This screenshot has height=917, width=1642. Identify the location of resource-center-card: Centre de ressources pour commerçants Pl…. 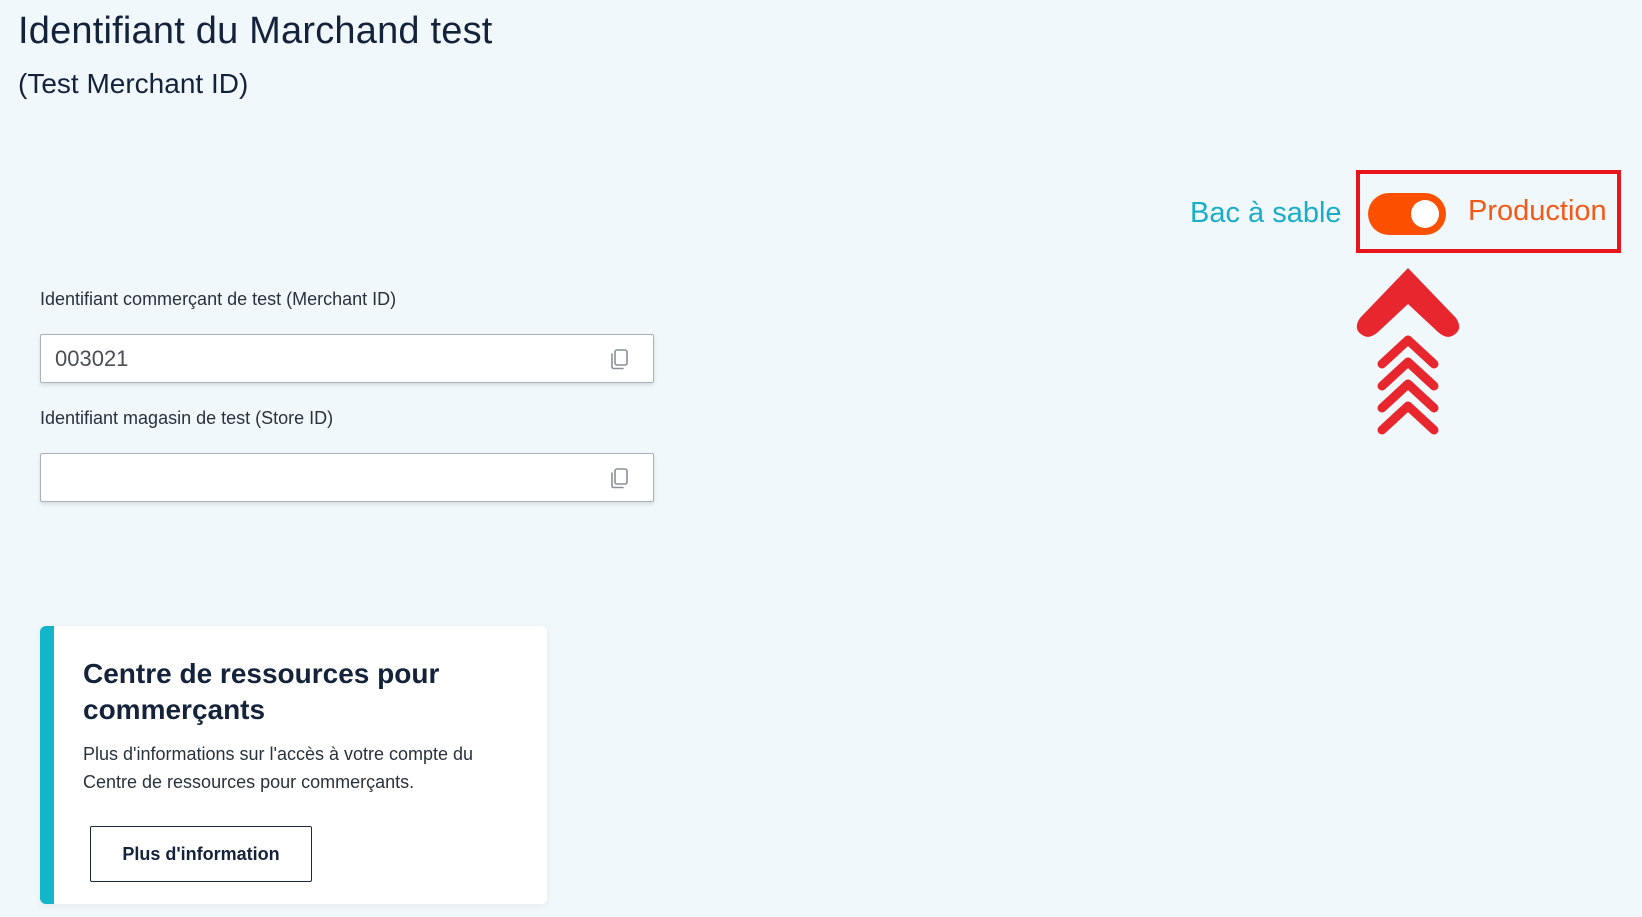
(293, 765).